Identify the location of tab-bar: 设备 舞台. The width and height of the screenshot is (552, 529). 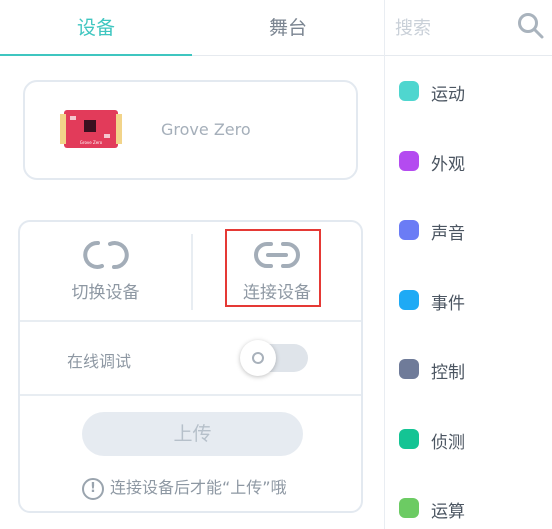
(192, 28).